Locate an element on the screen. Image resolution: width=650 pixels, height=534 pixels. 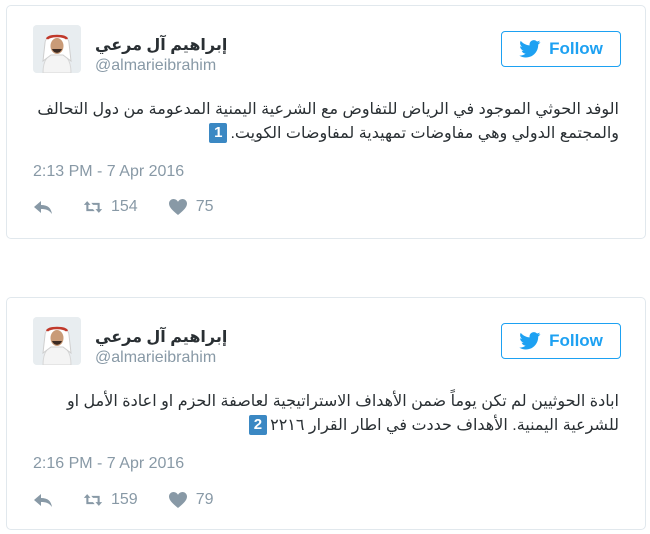
tweet-actions: 159 79 is located at coordinates (123, 500).